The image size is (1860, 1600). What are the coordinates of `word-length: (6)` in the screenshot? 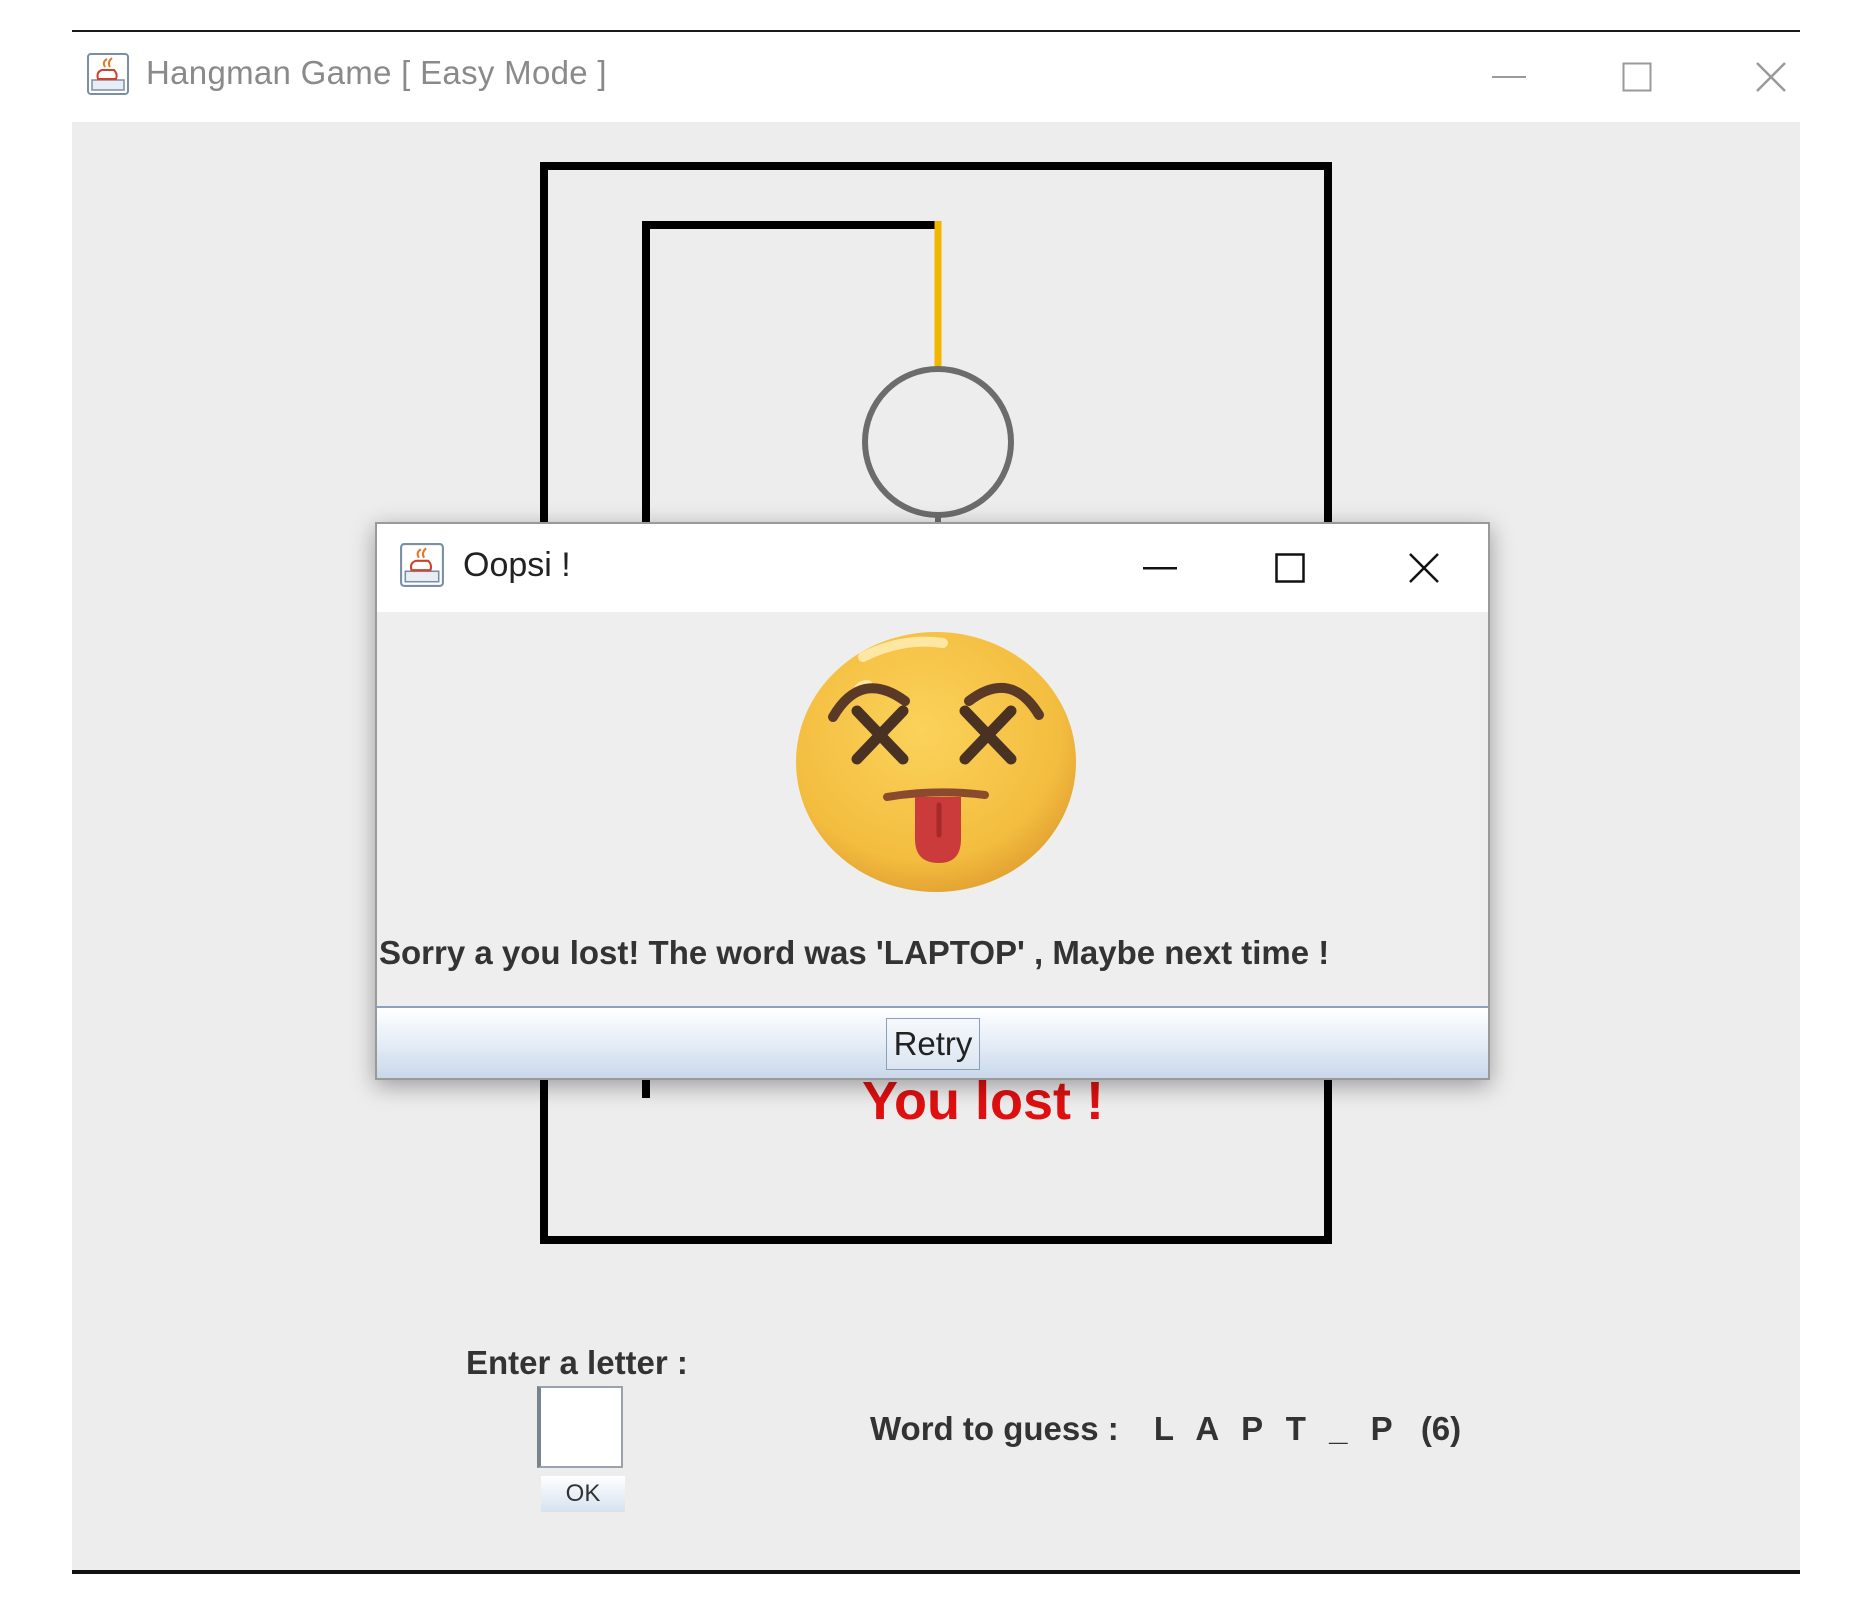 It's located at (1441, 1428).